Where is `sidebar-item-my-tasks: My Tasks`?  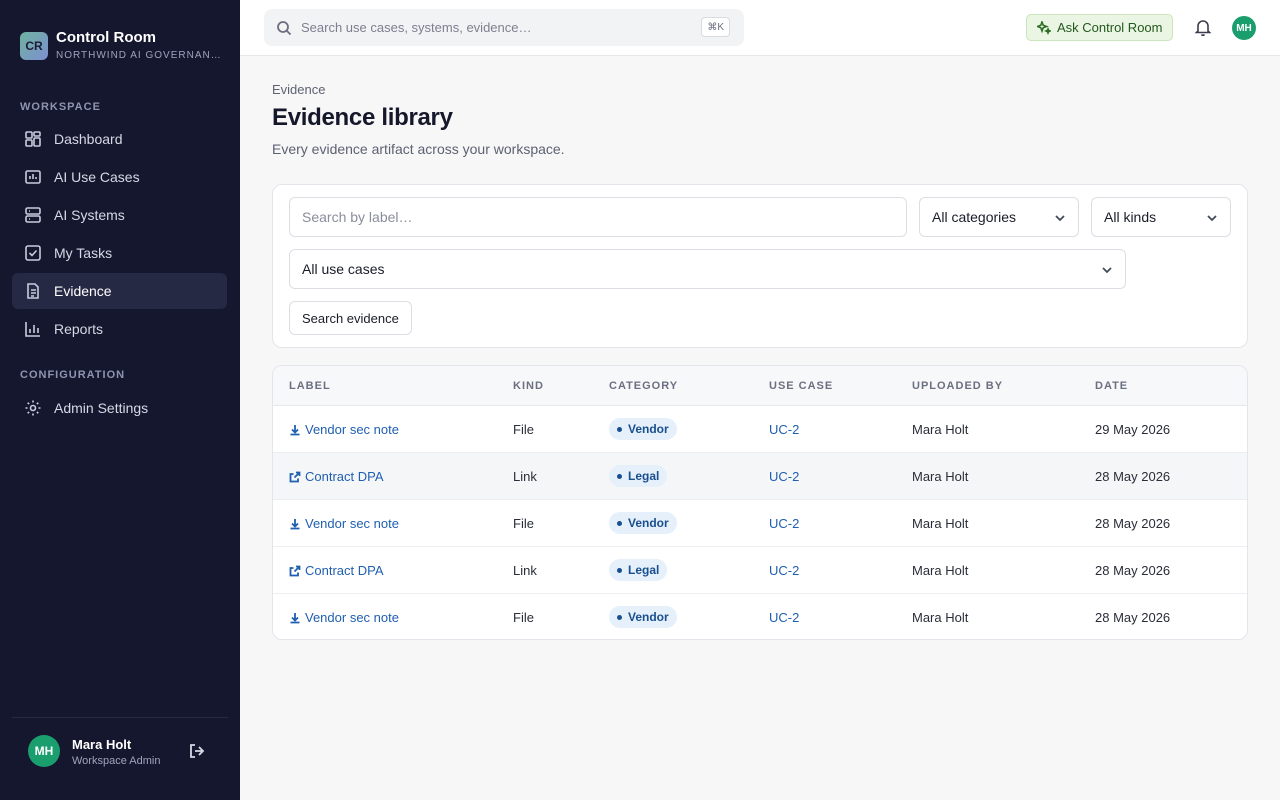
sidebar-item-my-tasks: My Tasks is located at coordinates (119, 253).